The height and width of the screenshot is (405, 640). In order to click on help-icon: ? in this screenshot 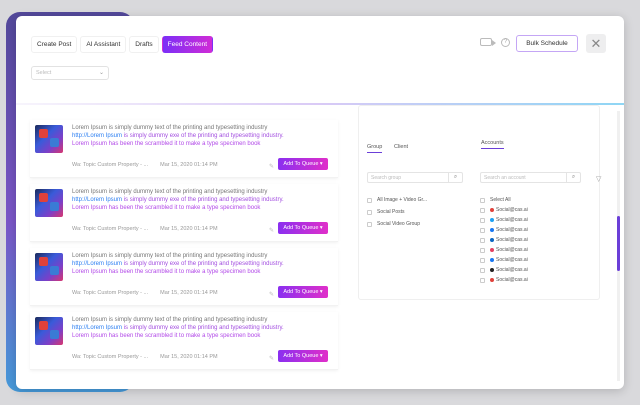, I will do `click(505, 42)`.